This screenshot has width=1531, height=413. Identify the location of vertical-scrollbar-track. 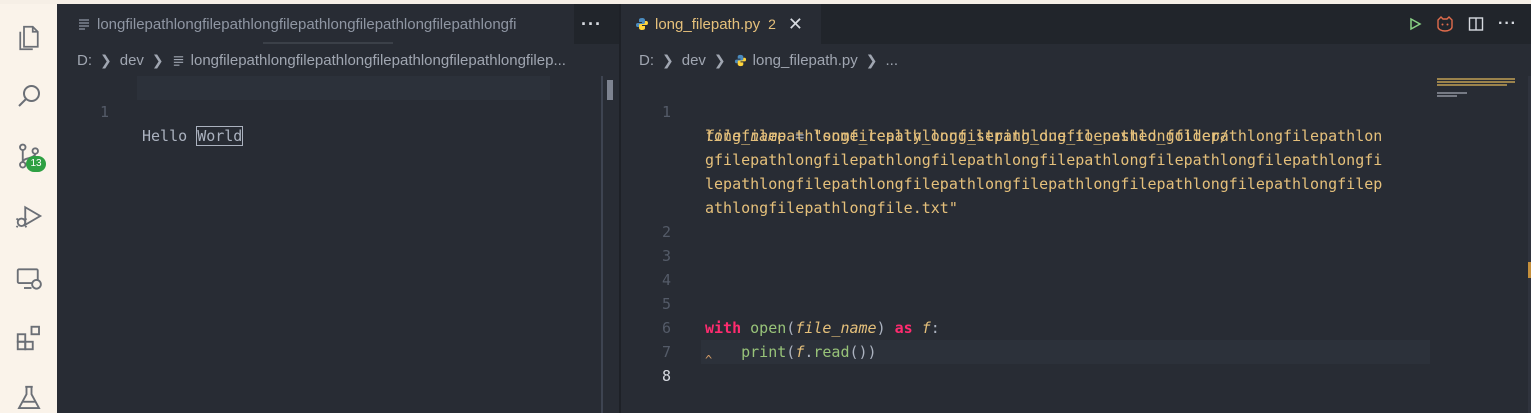
(602, 244).